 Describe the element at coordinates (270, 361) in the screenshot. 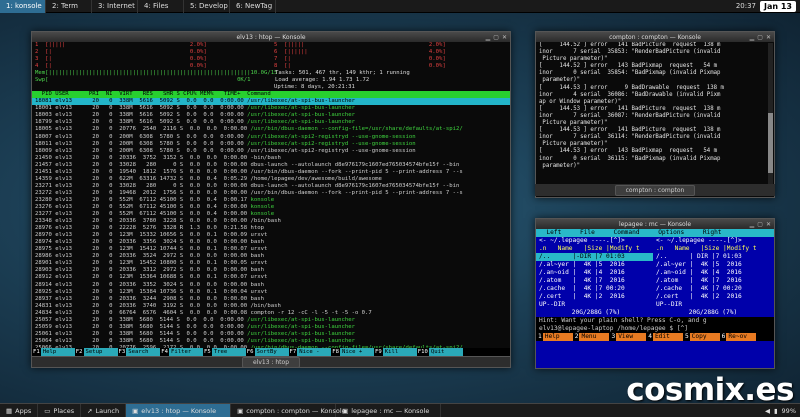

I see `konsole-tab: elv13 : htop` at that location.